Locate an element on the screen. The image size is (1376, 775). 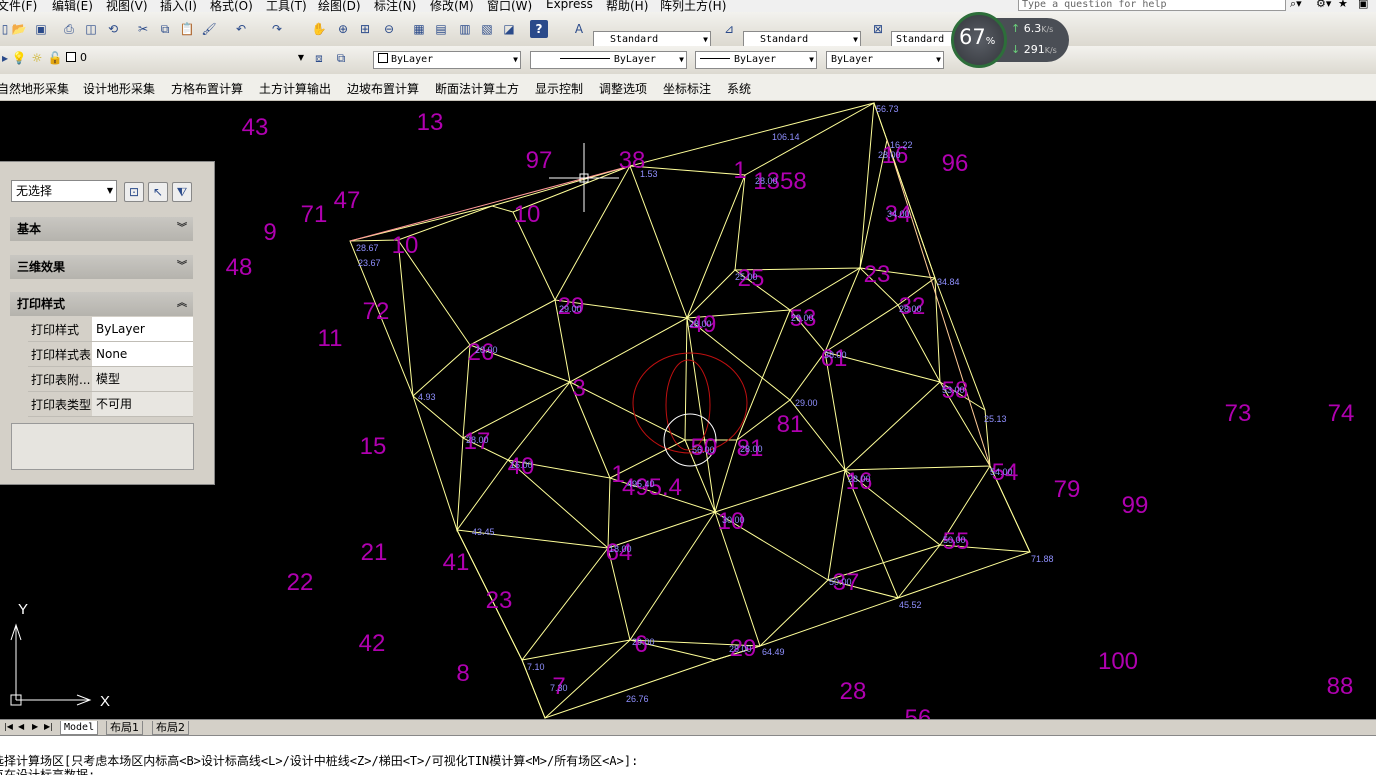
menu-coordinate-annotation: 坐标标注 is located at coordinates (687, 88).